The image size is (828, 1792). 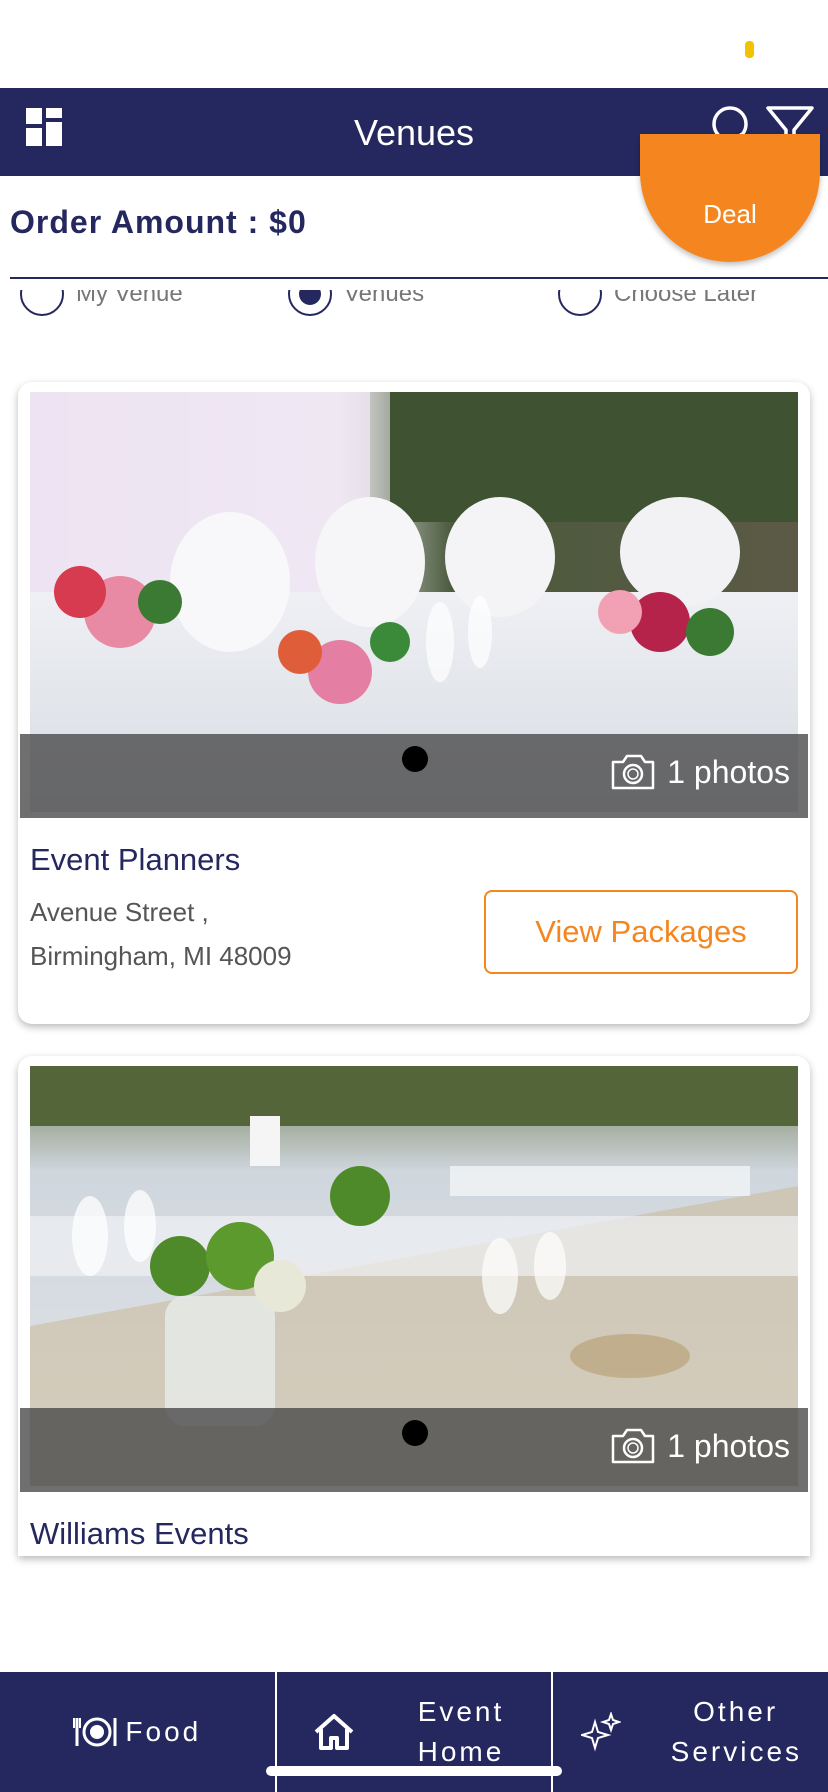 What do you see at coordinates (384, 298) in the screenshot?
I see `radio-label: Venues` at bounding box center [384, 298].